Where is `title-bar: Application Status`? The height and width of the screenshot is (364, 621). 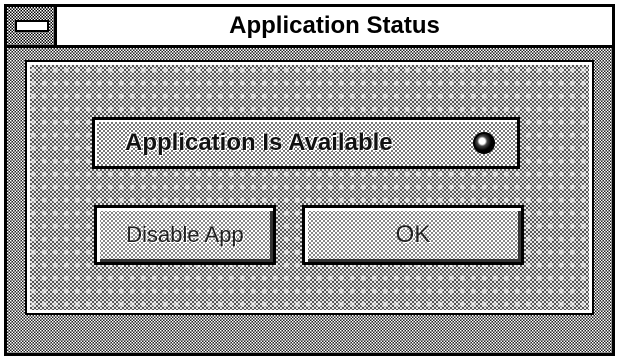 title-bar: Application Status is located at coordinates (309, 27).